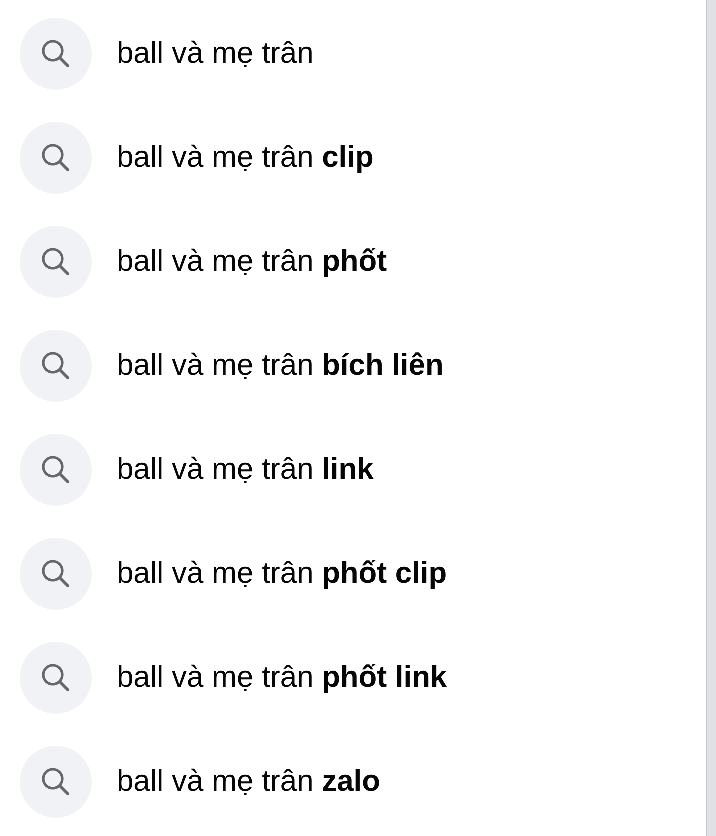 The image size is (716, 836). What do you see at coordinates (197, 158) in the screenshot?
I see `search-suggestion: ball và mẹ trân clip` at bounding box center [197, 158].